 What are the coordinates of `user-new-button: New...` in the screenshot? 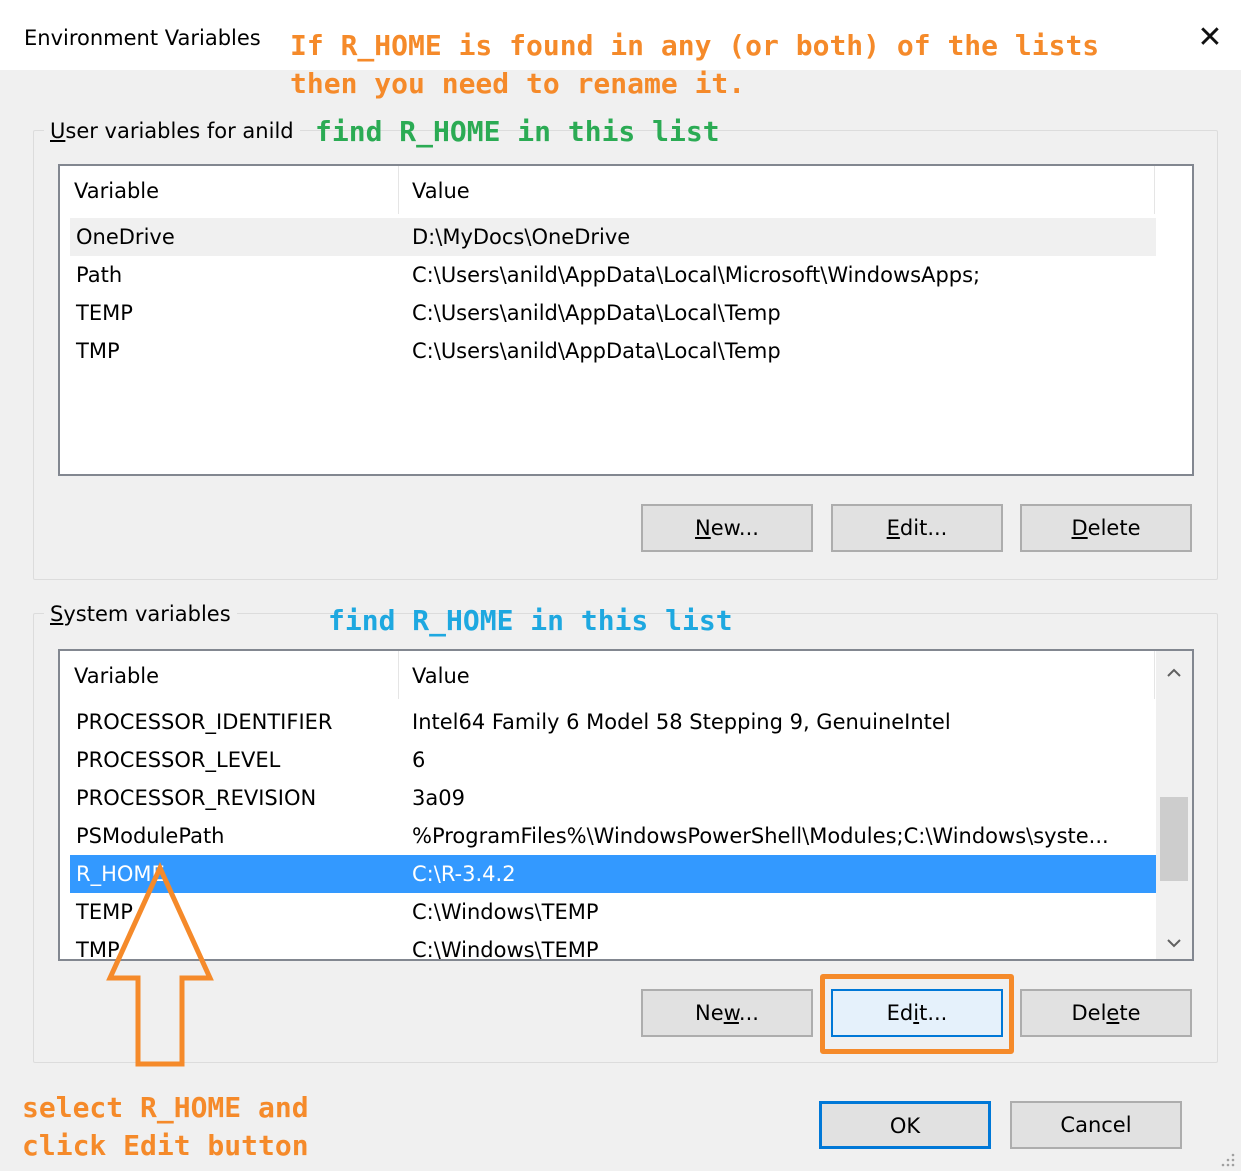 It's located at (727, 528).